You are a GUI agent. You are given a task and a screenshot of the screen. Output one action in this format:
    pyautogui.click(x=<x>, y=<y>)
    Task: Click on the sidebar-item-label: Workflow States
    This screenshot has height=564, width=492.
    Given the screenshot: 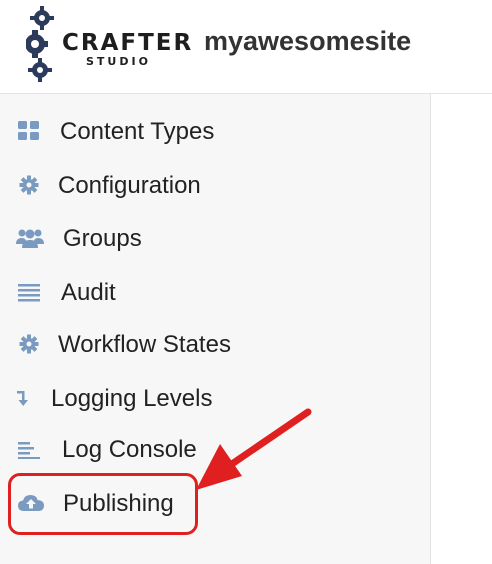 What is the action you would take?
    pyautogui.click(x=144, y=344)
    